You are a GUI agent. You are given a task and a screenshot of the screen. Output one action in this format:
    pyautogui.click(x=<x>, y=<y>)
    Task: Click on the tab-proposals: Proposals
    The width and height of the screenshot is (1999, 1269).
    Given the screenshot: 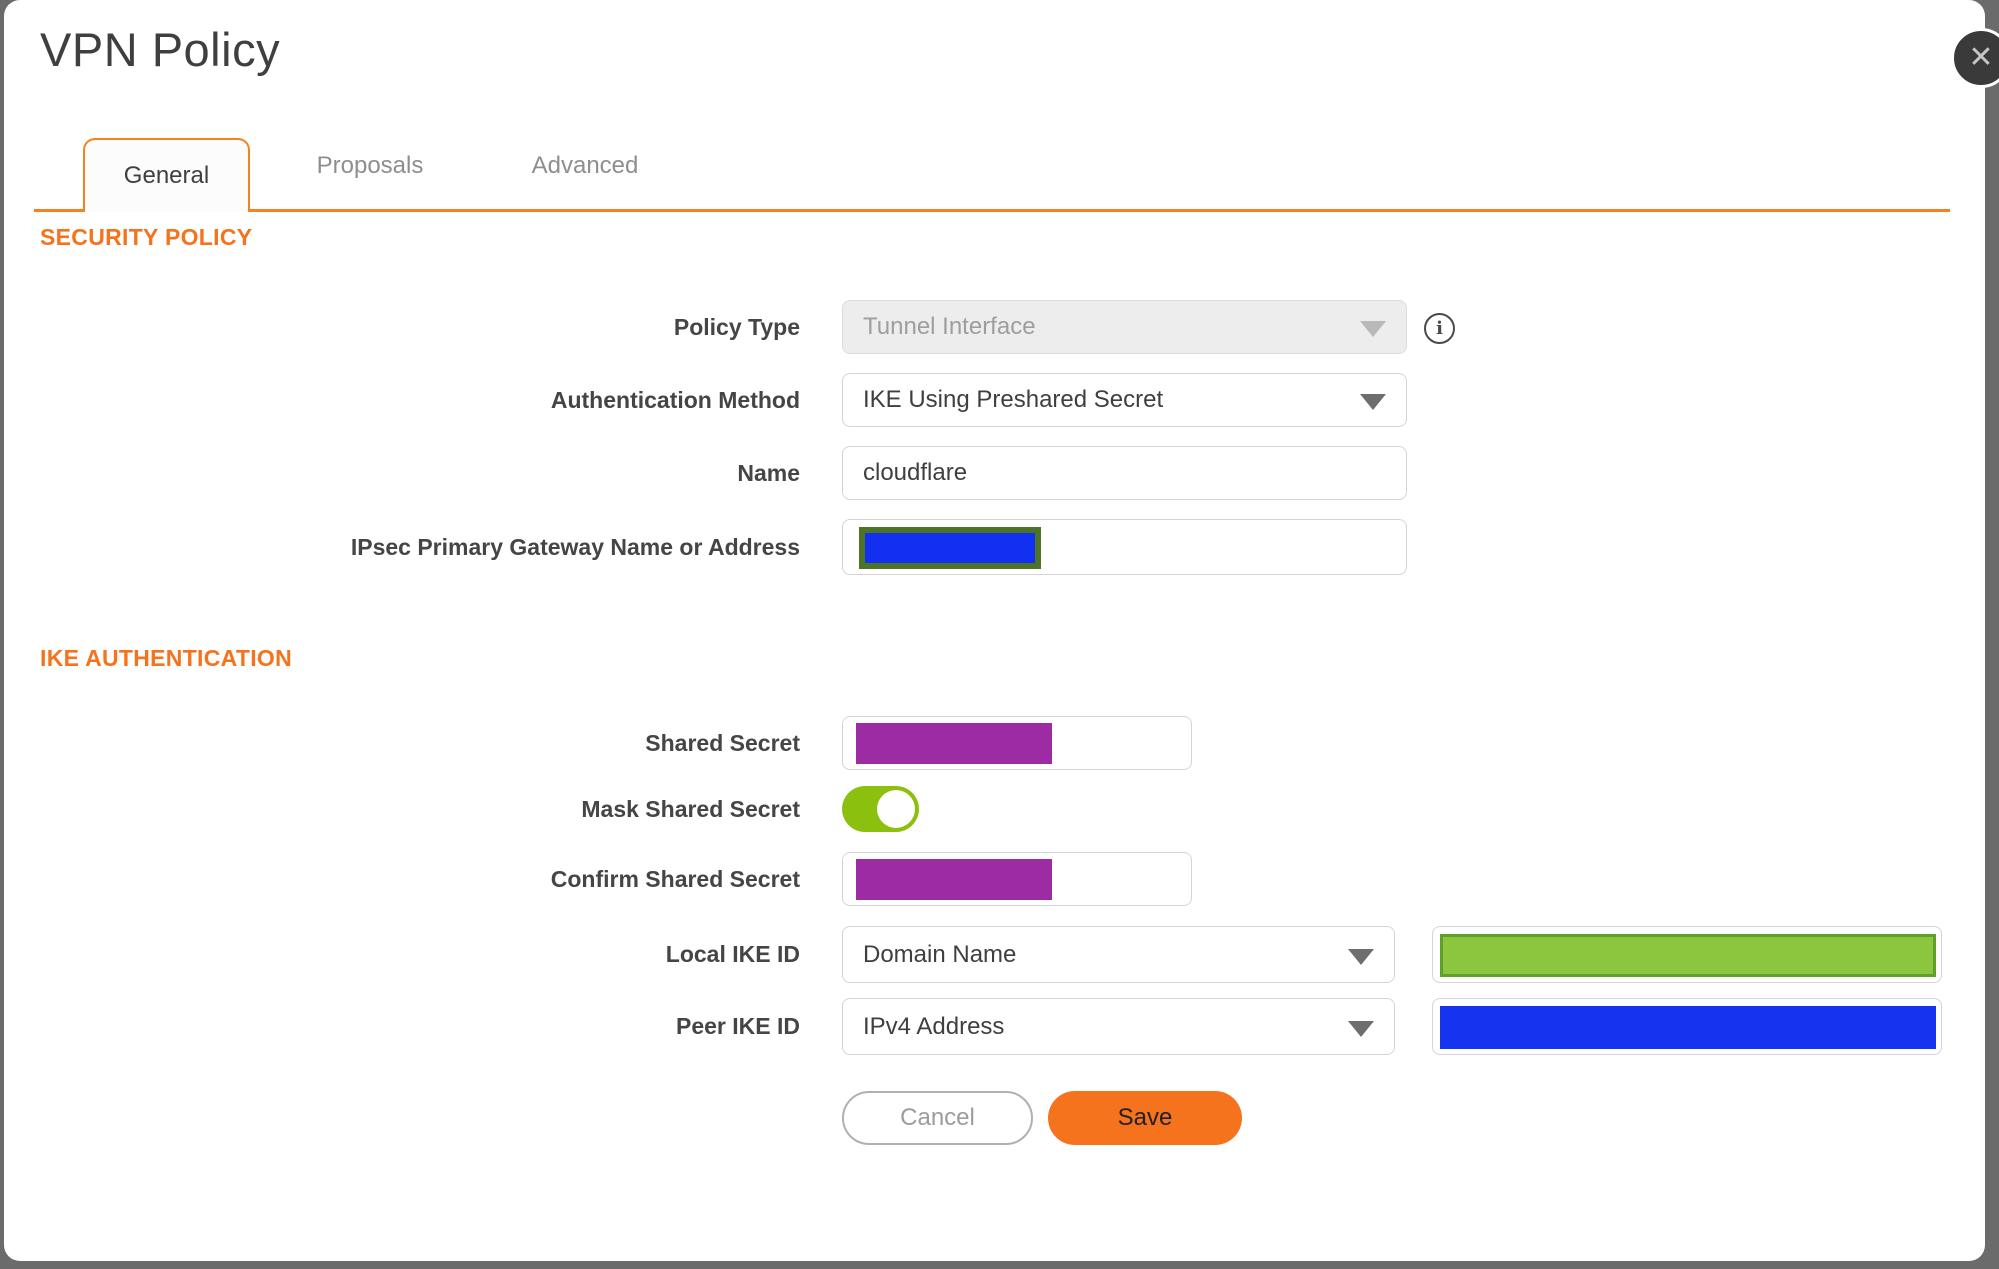 What is the action you would take?
    pyautogui.click(x=370, y=166)
    